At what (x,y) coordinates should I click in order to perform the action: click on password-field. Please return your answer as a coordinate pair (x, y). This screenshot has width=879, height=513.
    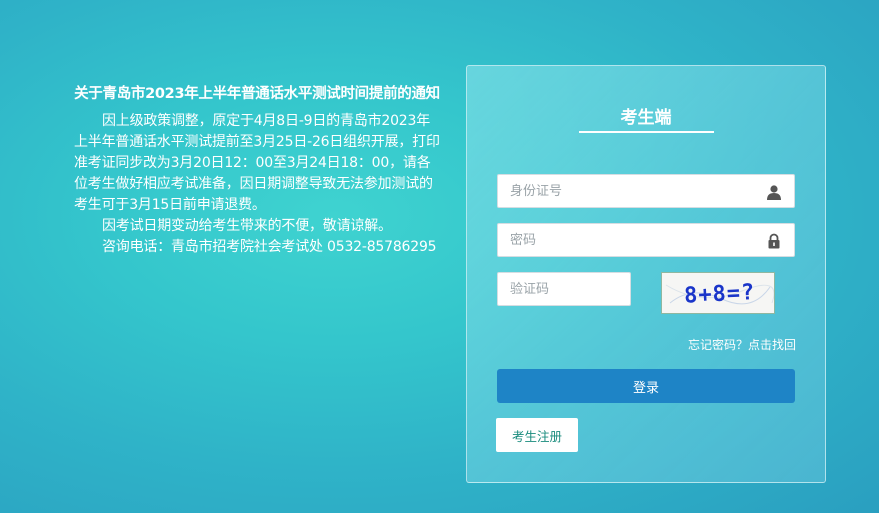
    Looking at the image, I should click on (646, 240).